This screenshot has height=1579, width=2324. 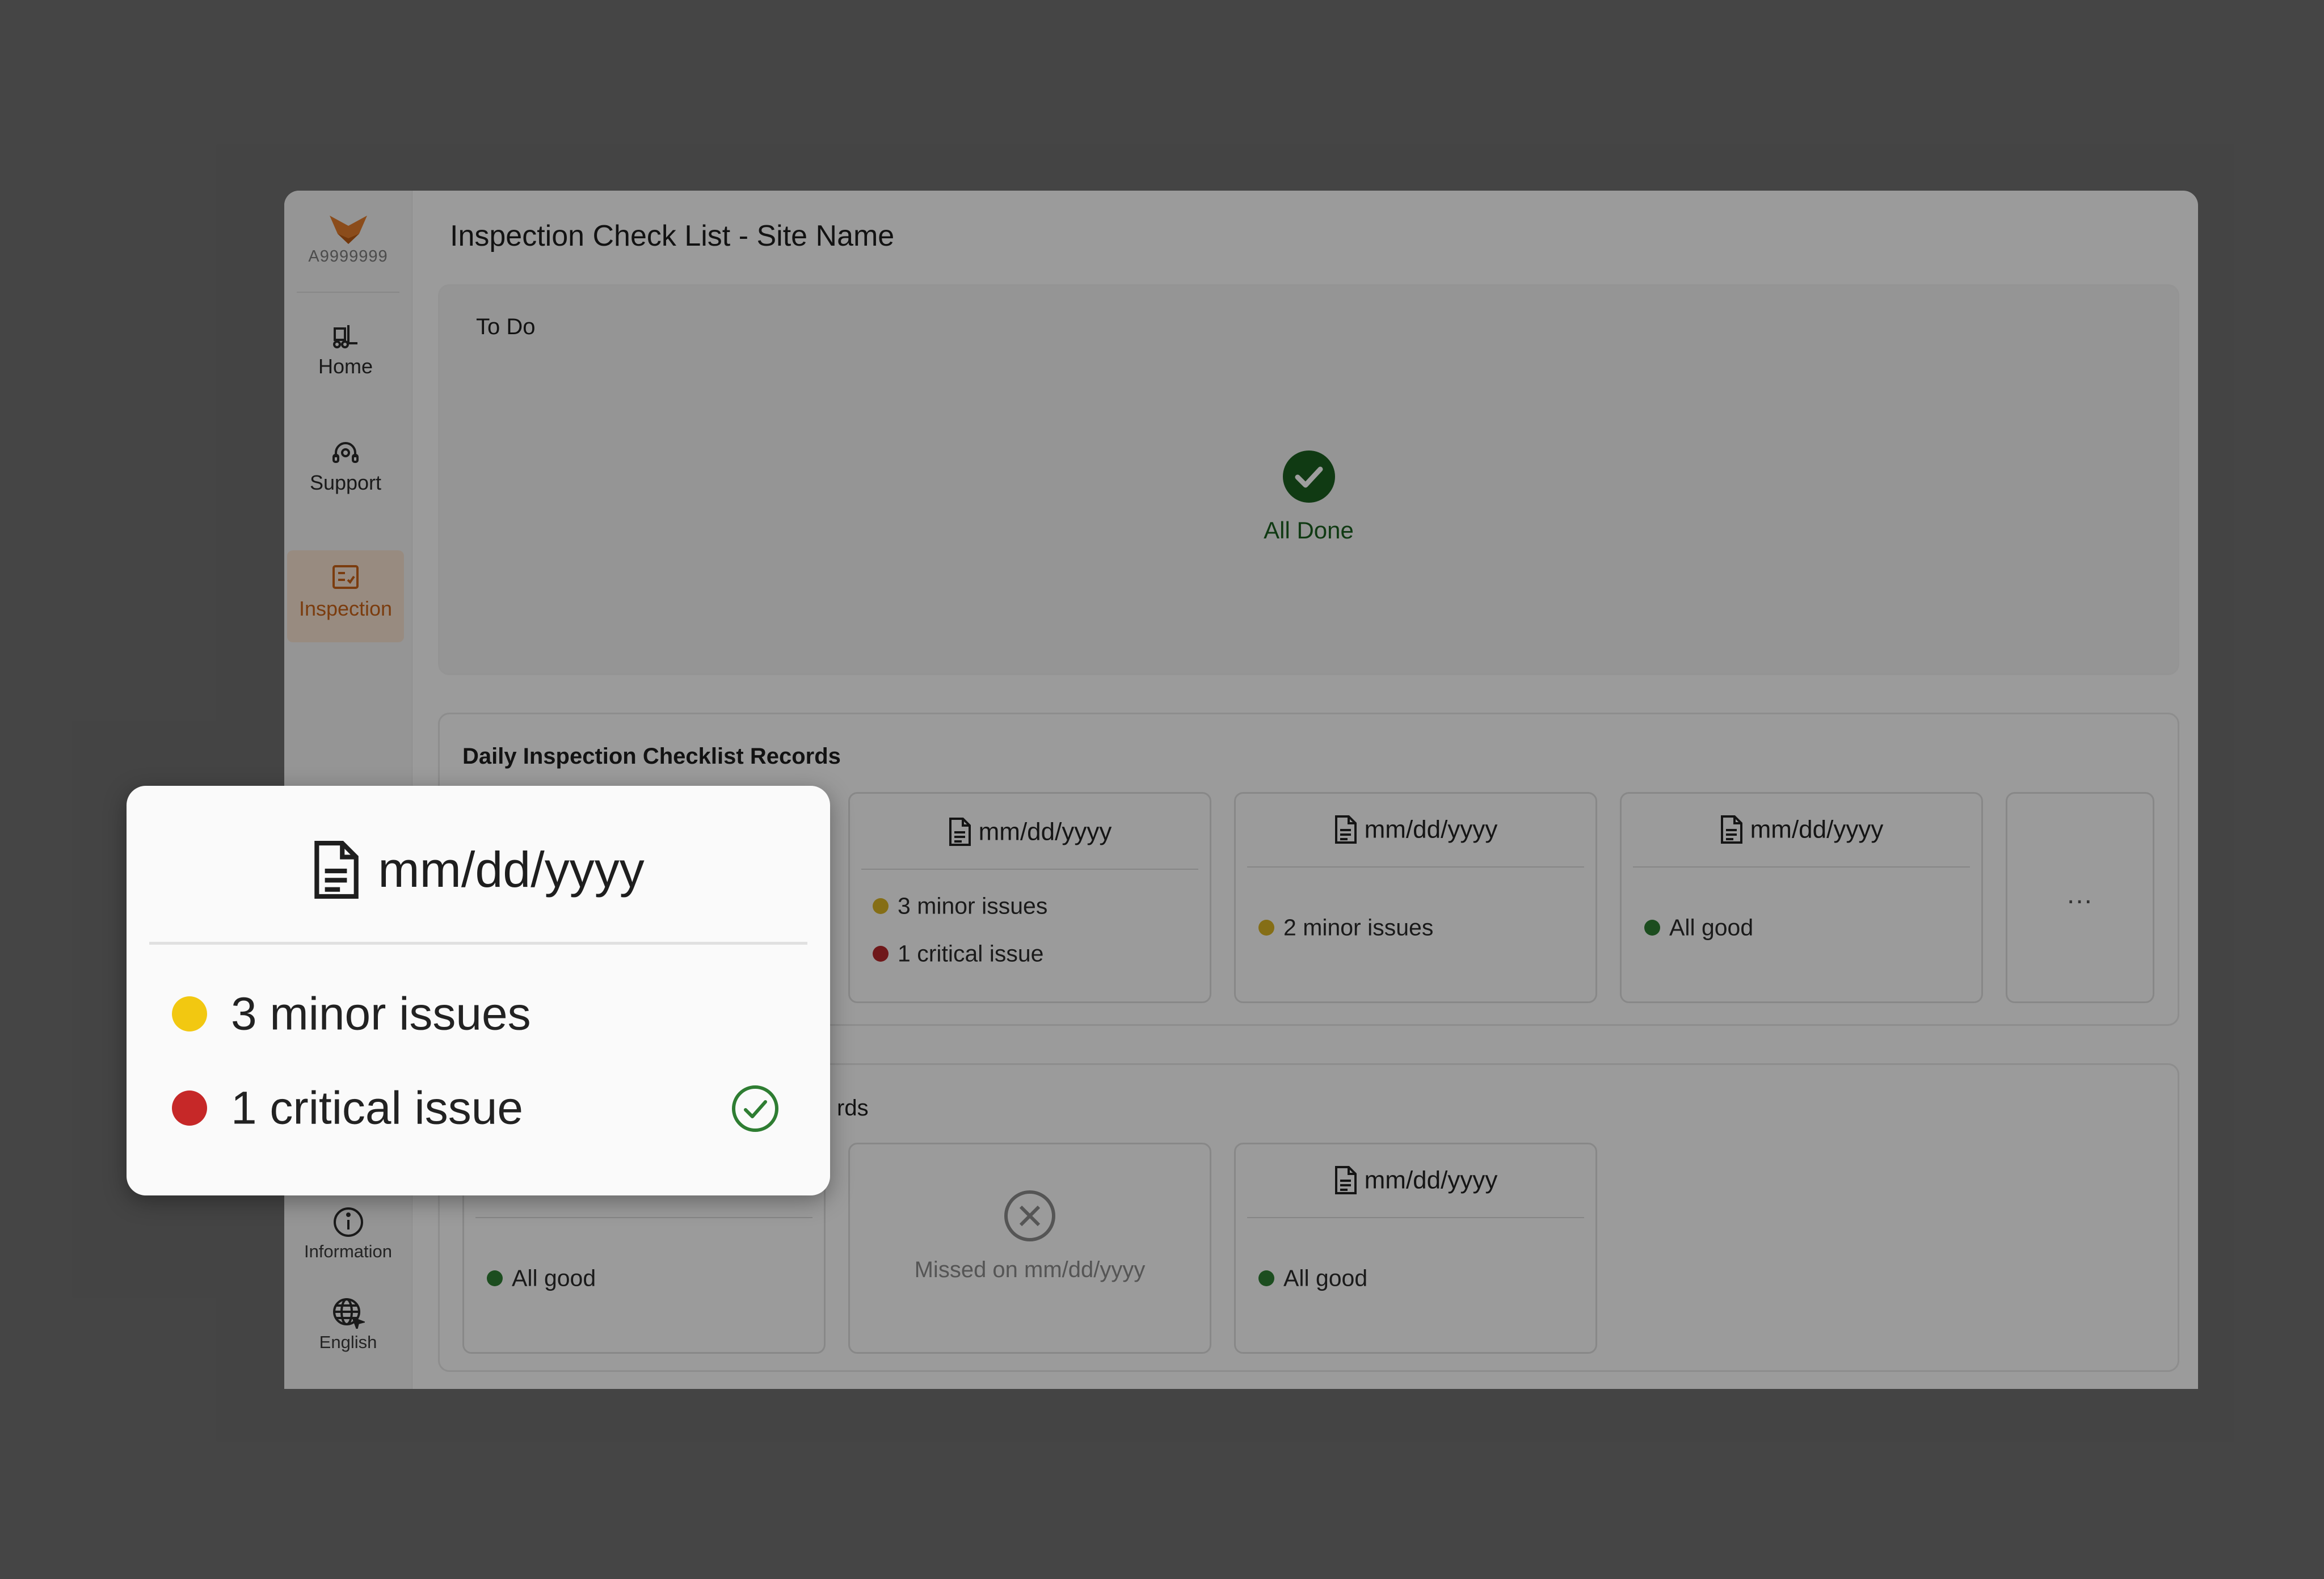 I want to click on popup-issue-critical: 1 critical issue, so click(x=348, y=1107).